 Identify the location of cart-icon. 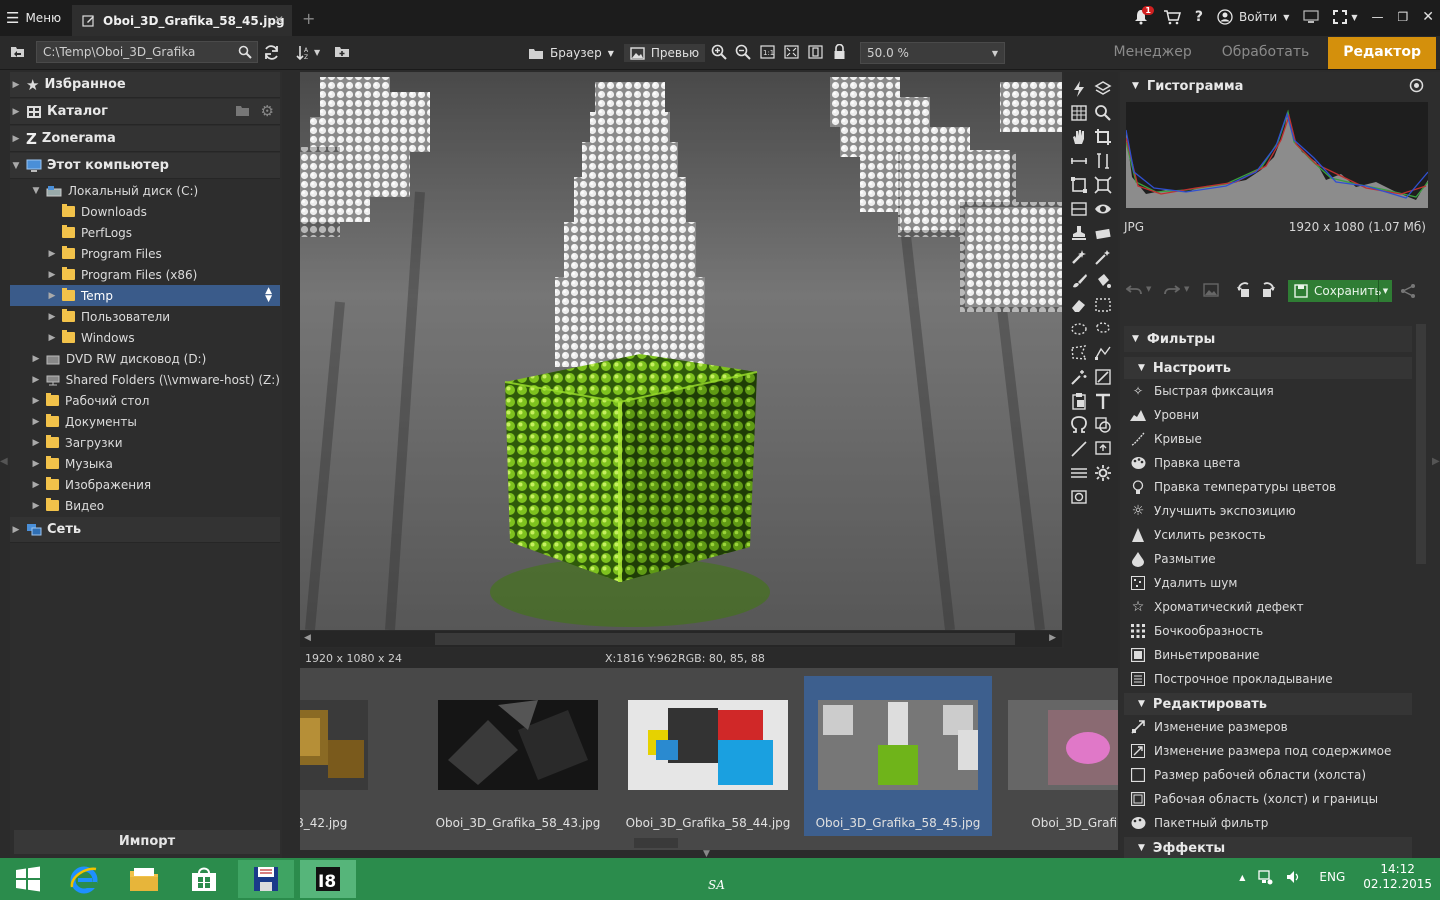
(1172, 17).